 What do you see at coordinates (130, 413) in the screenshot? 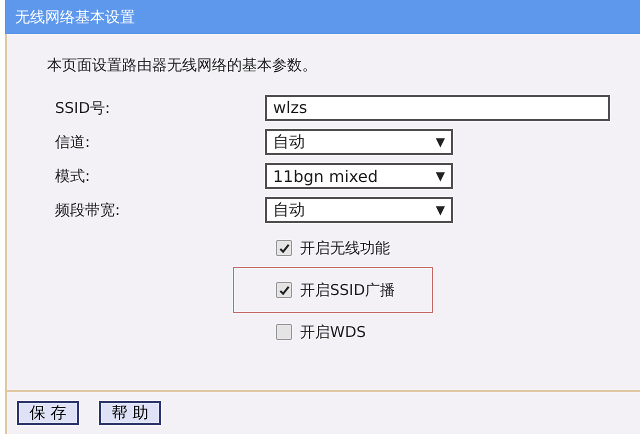
I see `help-button: 帮 助` at bounding box center [130, 413].